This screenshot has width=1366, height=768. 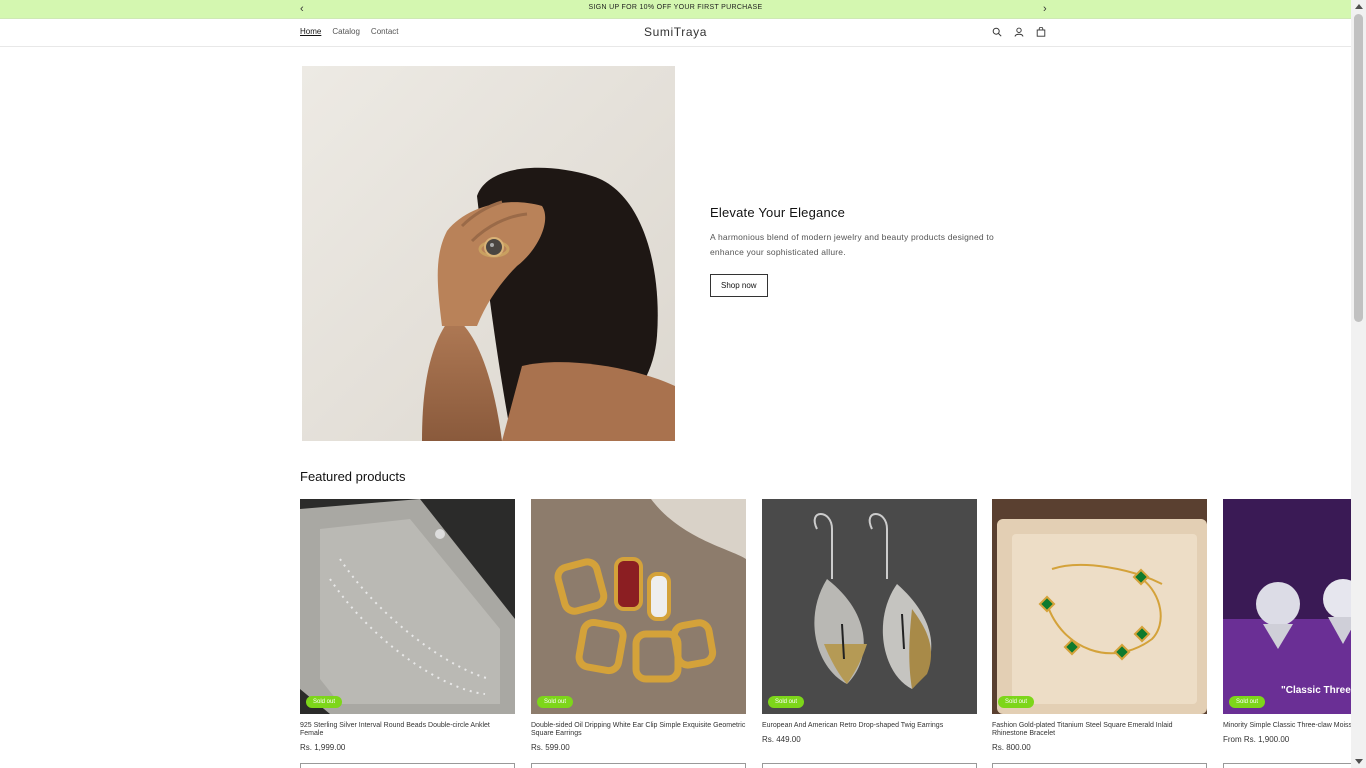 What do you see at coordinates (1358, 384) in the screenshot?
I see `page-scrollbar` at bounding box center [1358, 384].